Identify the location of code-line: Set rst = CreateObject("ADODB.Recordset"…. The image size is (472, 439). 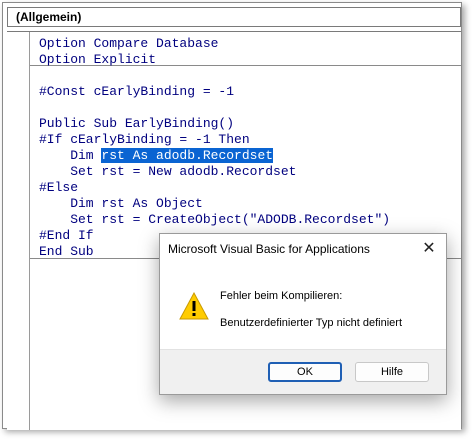
(214, 220).